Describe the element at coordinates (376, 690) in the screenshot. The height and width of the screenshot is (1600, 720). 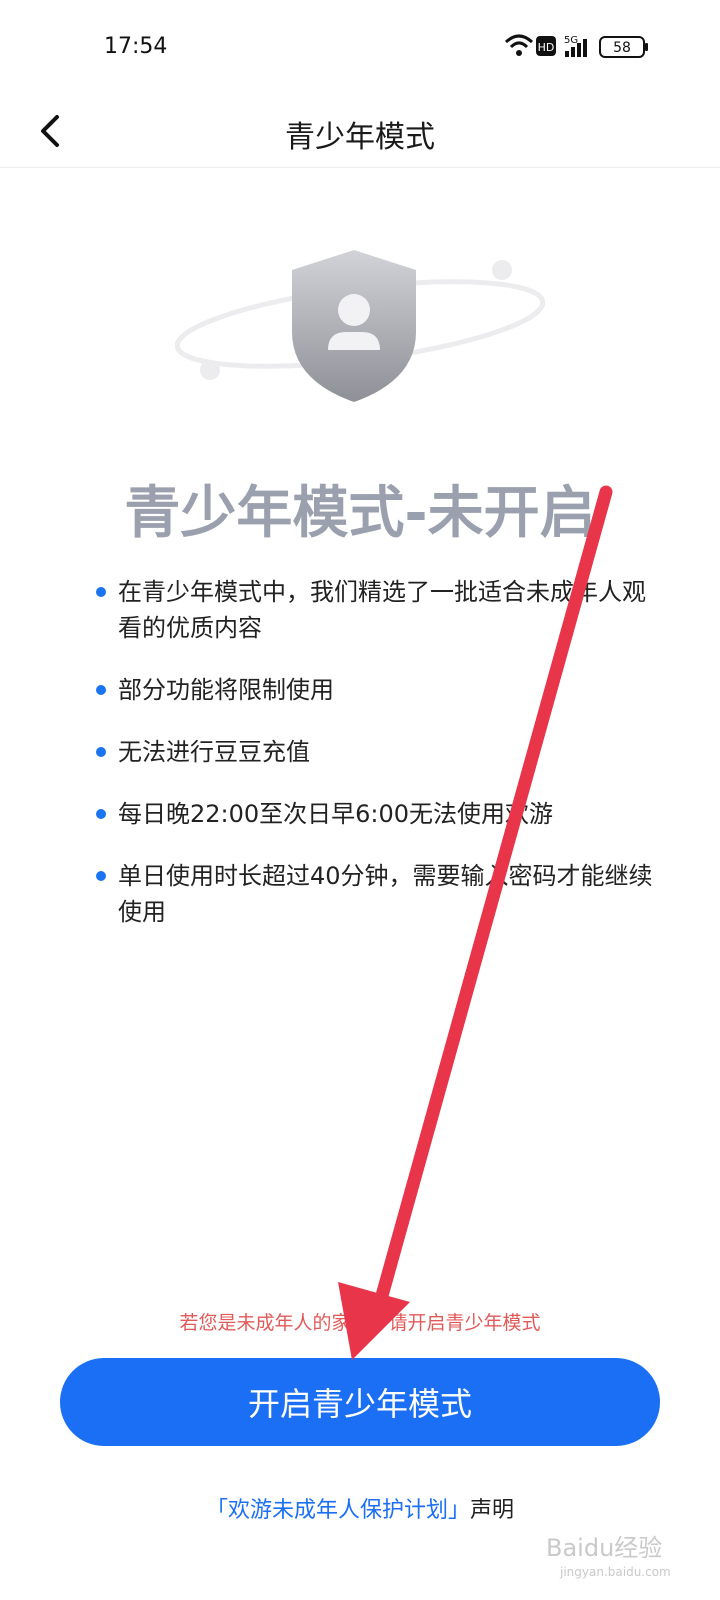
I see `rule-item: 部分功能将限制使用` at that location.